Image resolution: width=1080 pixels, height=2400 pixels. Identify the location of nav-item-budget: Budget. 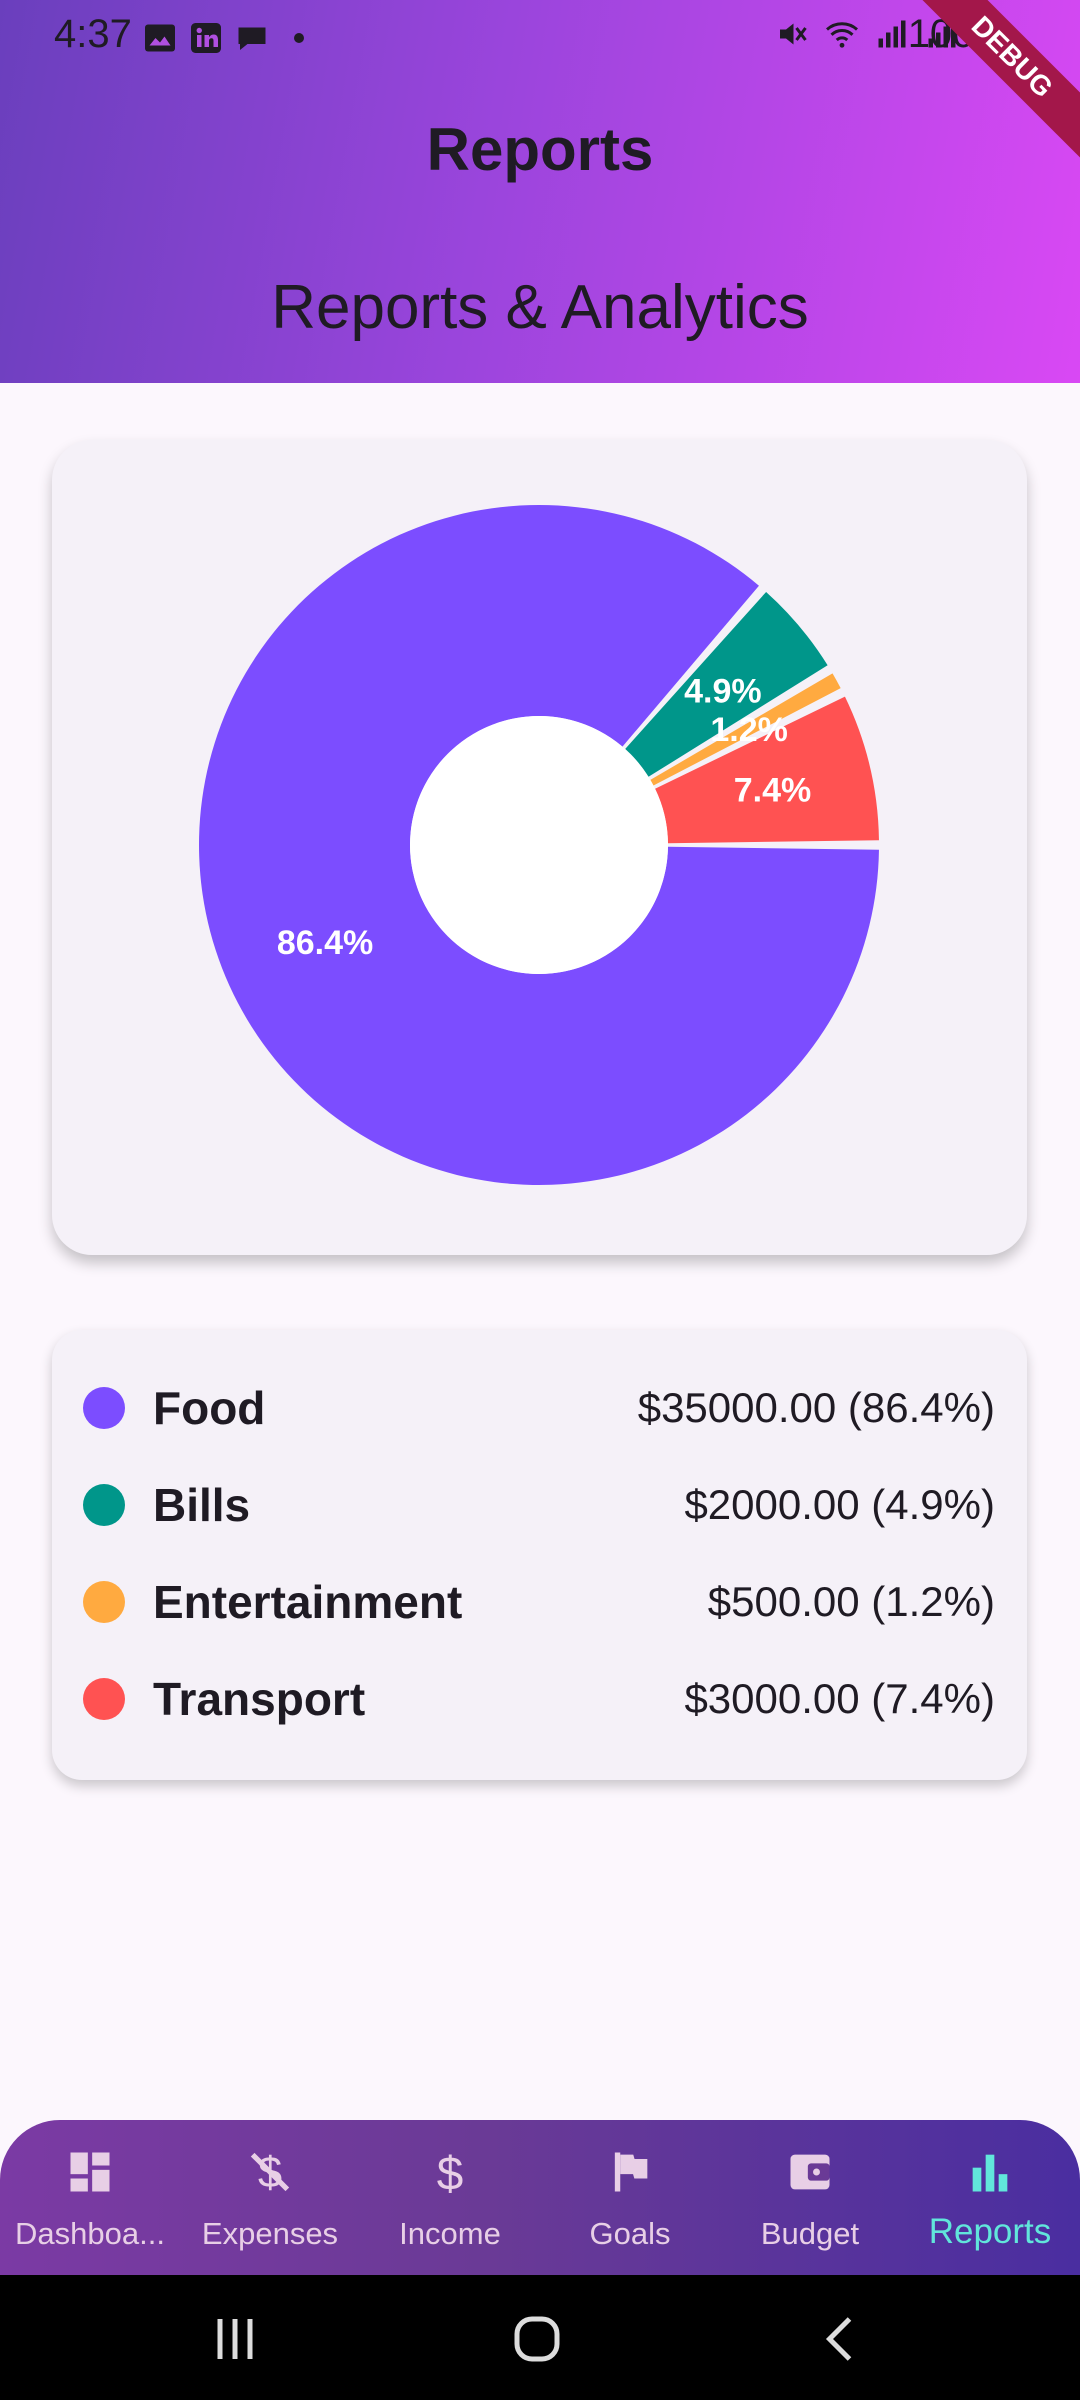
(810, 2197).